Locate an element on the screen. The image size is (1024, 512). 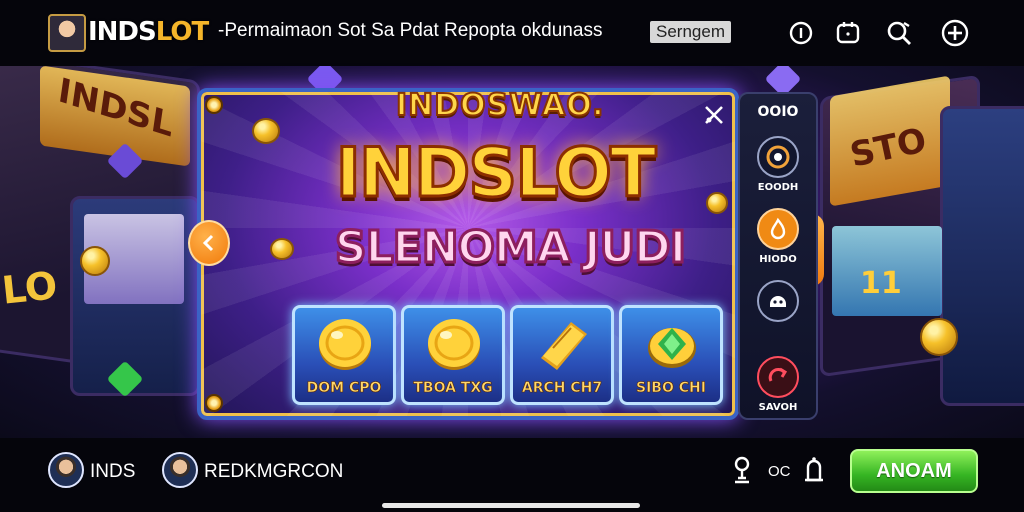
search-icon is located at coordinates (899, 33).